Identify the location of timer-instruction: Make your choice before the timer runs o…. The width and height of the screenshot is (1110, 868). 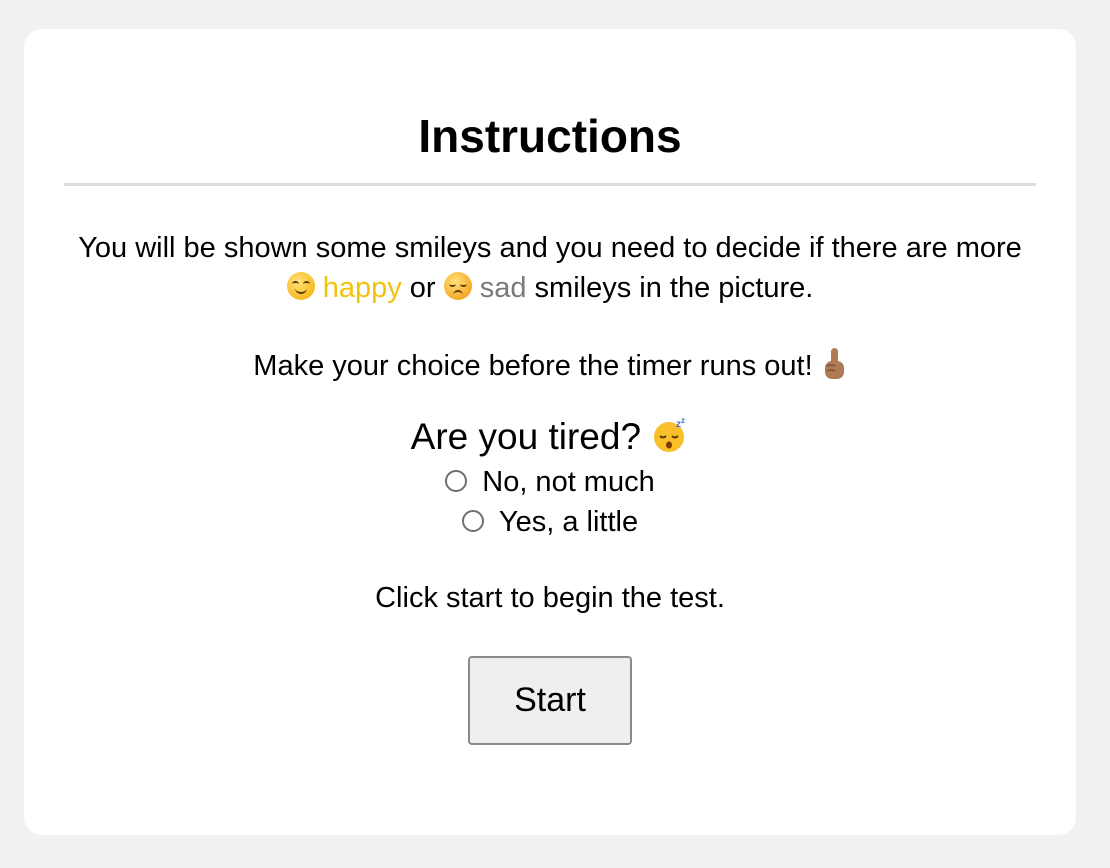
(550, 366).